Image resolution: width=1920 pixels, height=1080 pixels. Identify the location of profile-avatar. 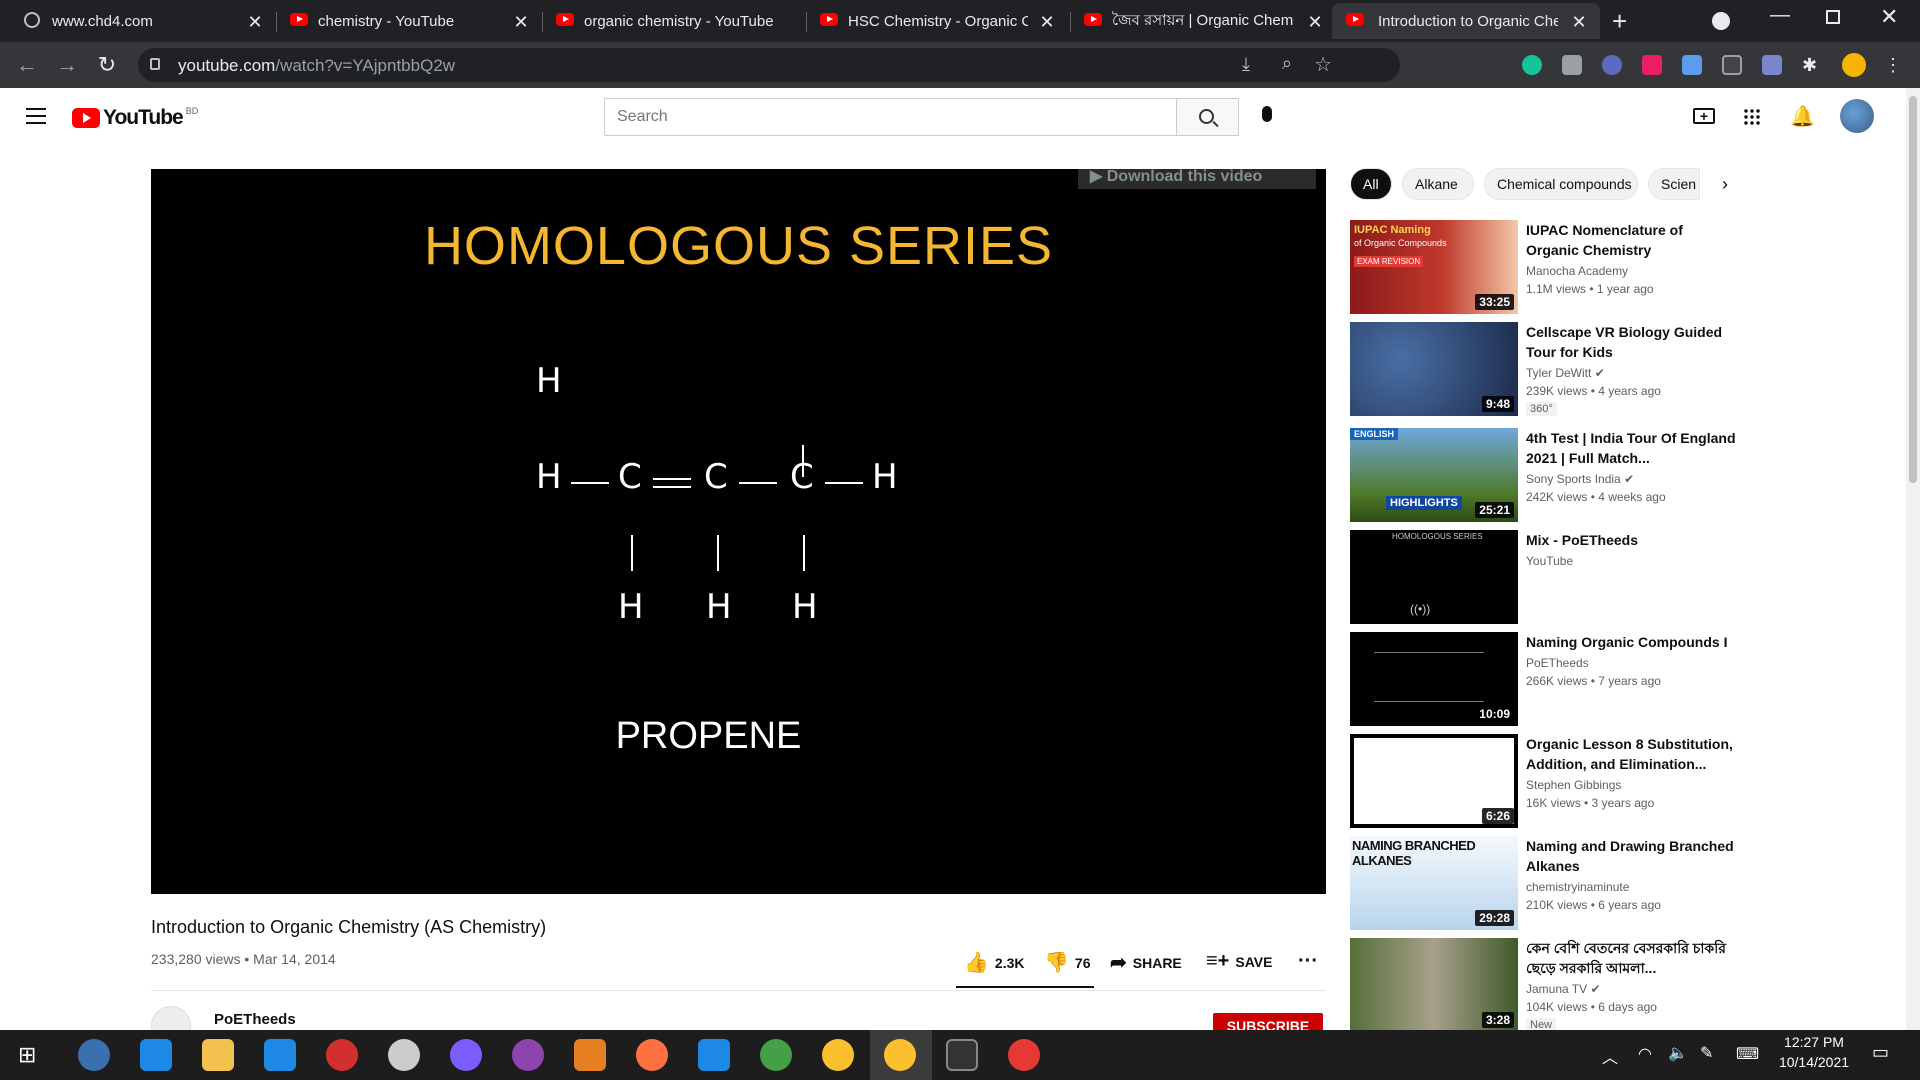
(1854, 65).